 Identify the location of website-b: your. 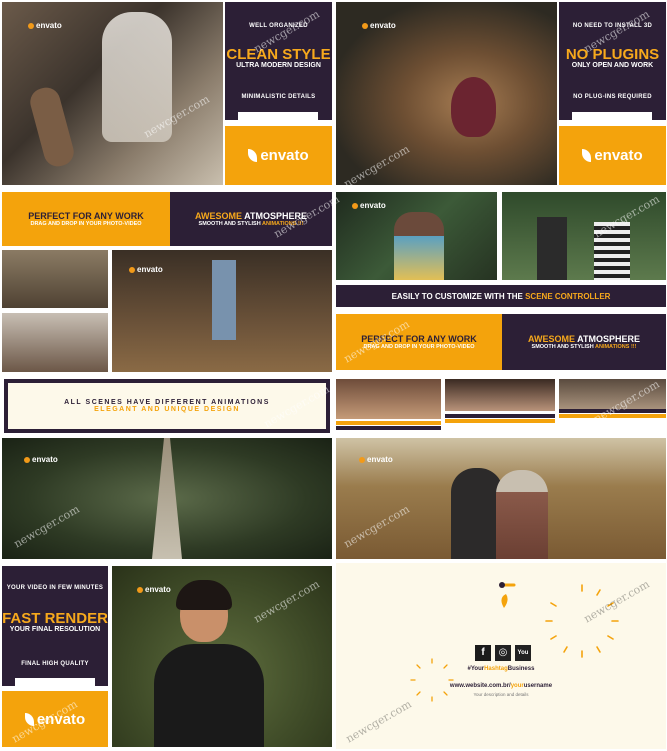
(517, 686).